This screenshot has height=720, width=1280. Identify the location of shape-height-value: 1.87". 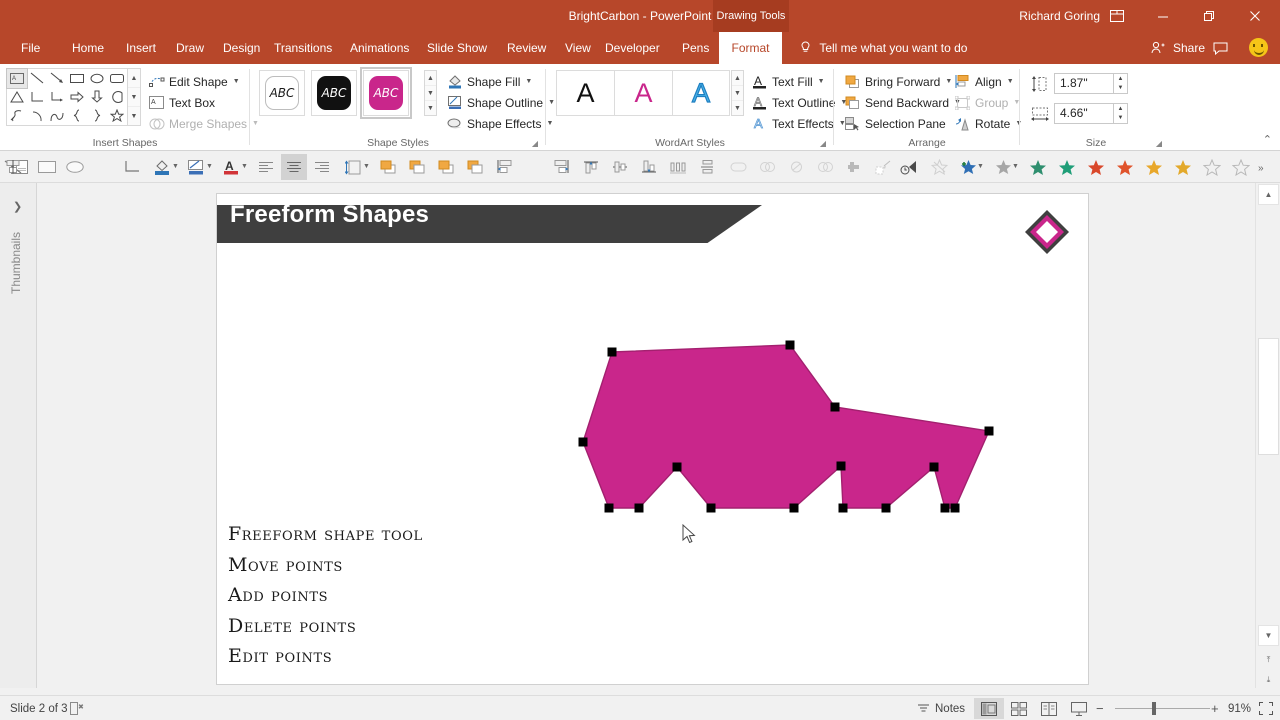
(1084, 83).